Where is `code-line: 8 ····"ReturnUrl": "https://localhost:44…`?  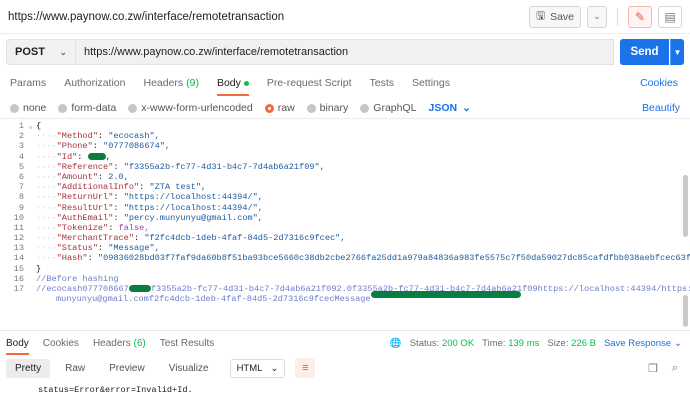 code-line: 8 ····"ReturnUrl": "https://localhost:44… is located at coordinates (345, 197).